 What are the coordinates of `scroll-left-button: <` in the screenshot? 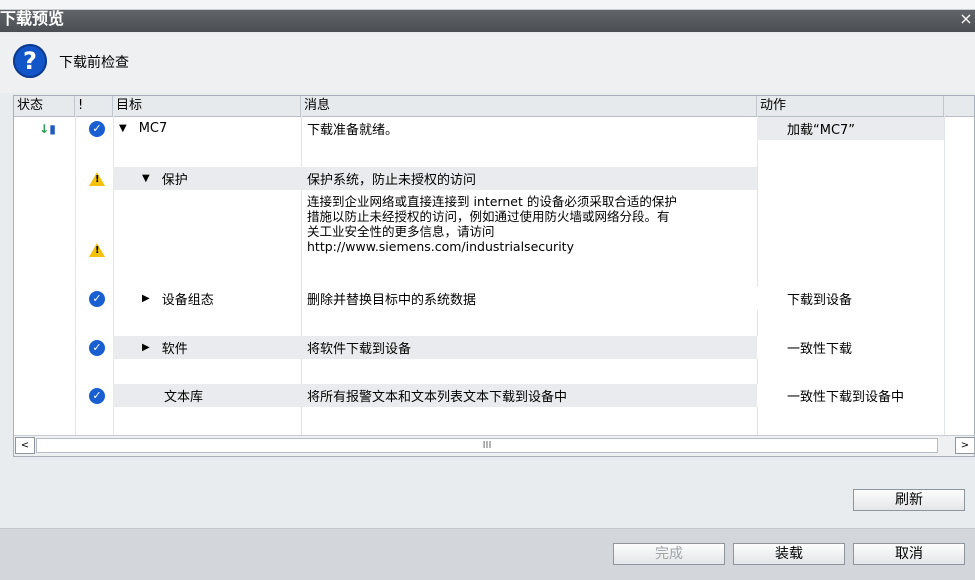 It's located at (25, 445).